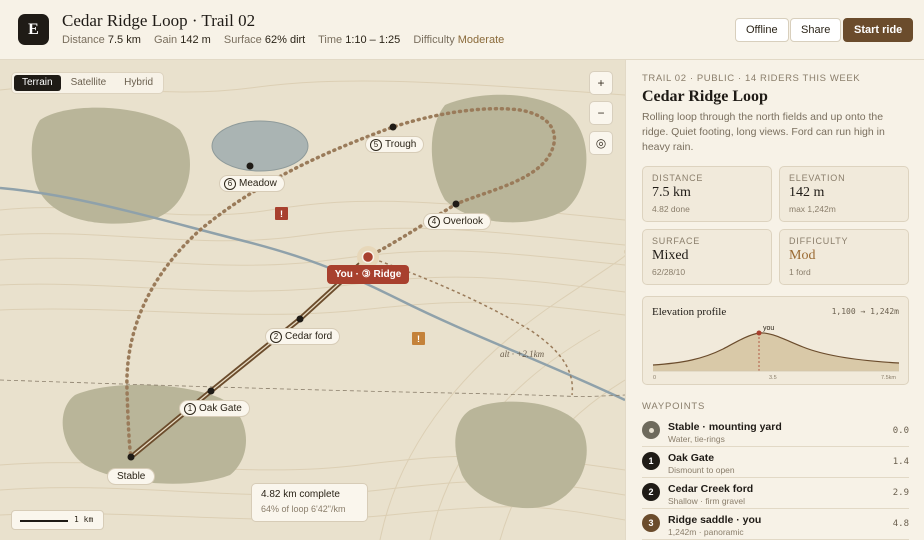  I want to click on waypoint-number: 4, so click(434, 221).